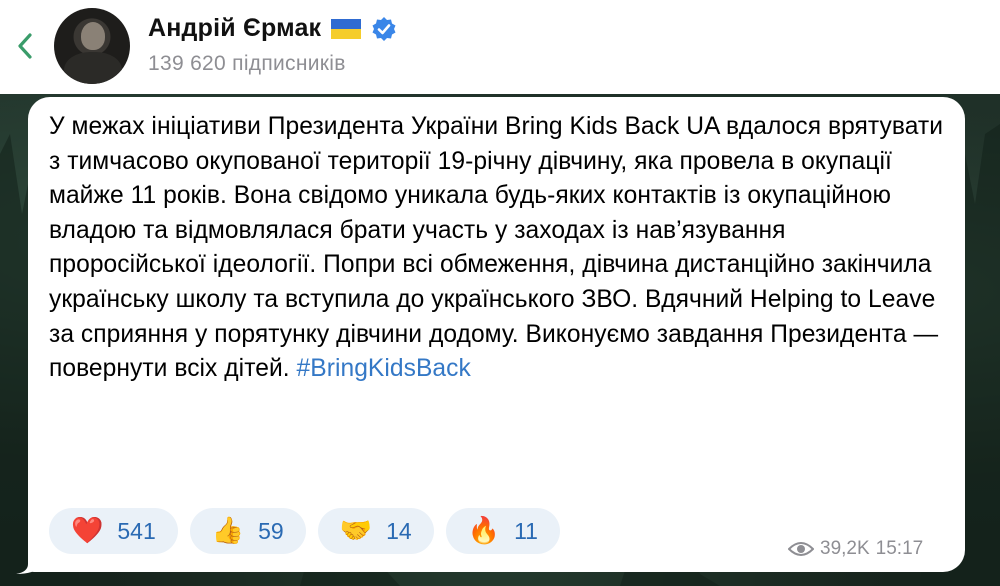 Image resolution: width=1000 pixels, height=586 pixels. What do you see at coordinates (235, 28) in the screenshot?
I see `channel-name: Андрій Єрмак` at bounding box center [235, 28].